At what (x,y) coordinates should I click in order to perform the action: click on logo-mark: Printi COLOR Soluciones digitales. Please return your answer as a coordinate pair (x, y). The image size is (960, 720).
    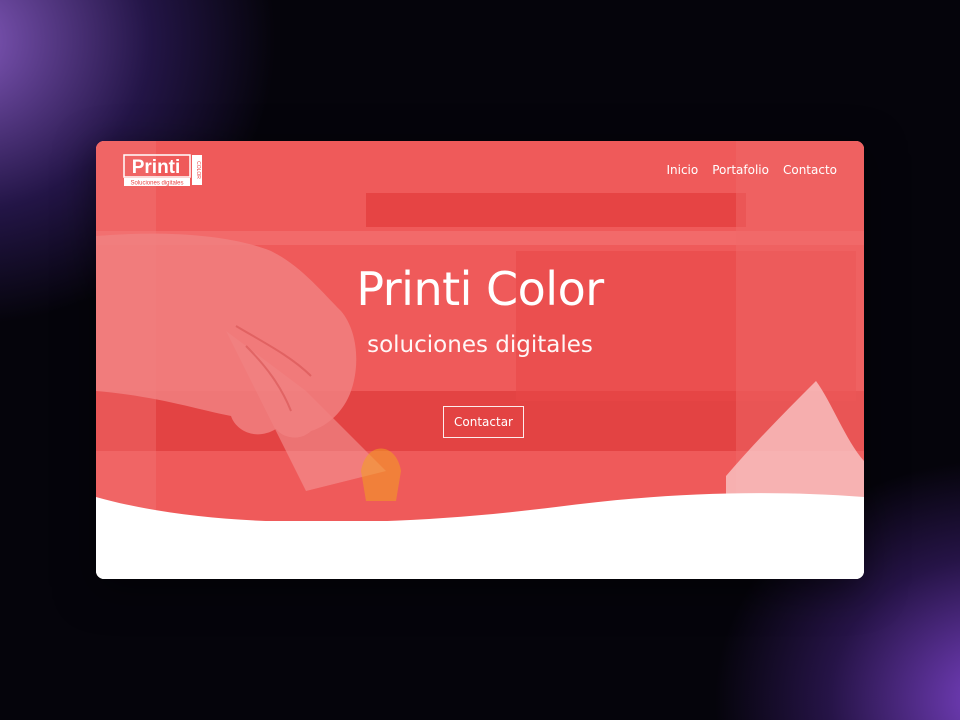
    Looking at the image, I should click on (162, 170).